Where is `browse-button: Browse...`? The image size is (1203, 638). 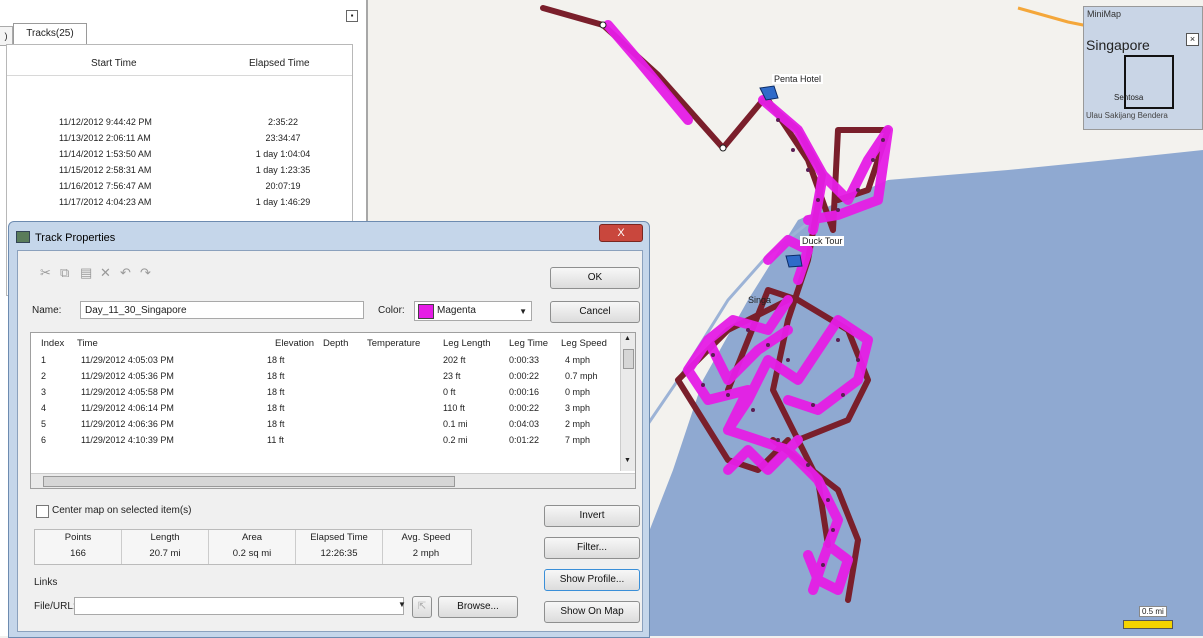
browse-button: Browse... is located at coordinates (478, 607).